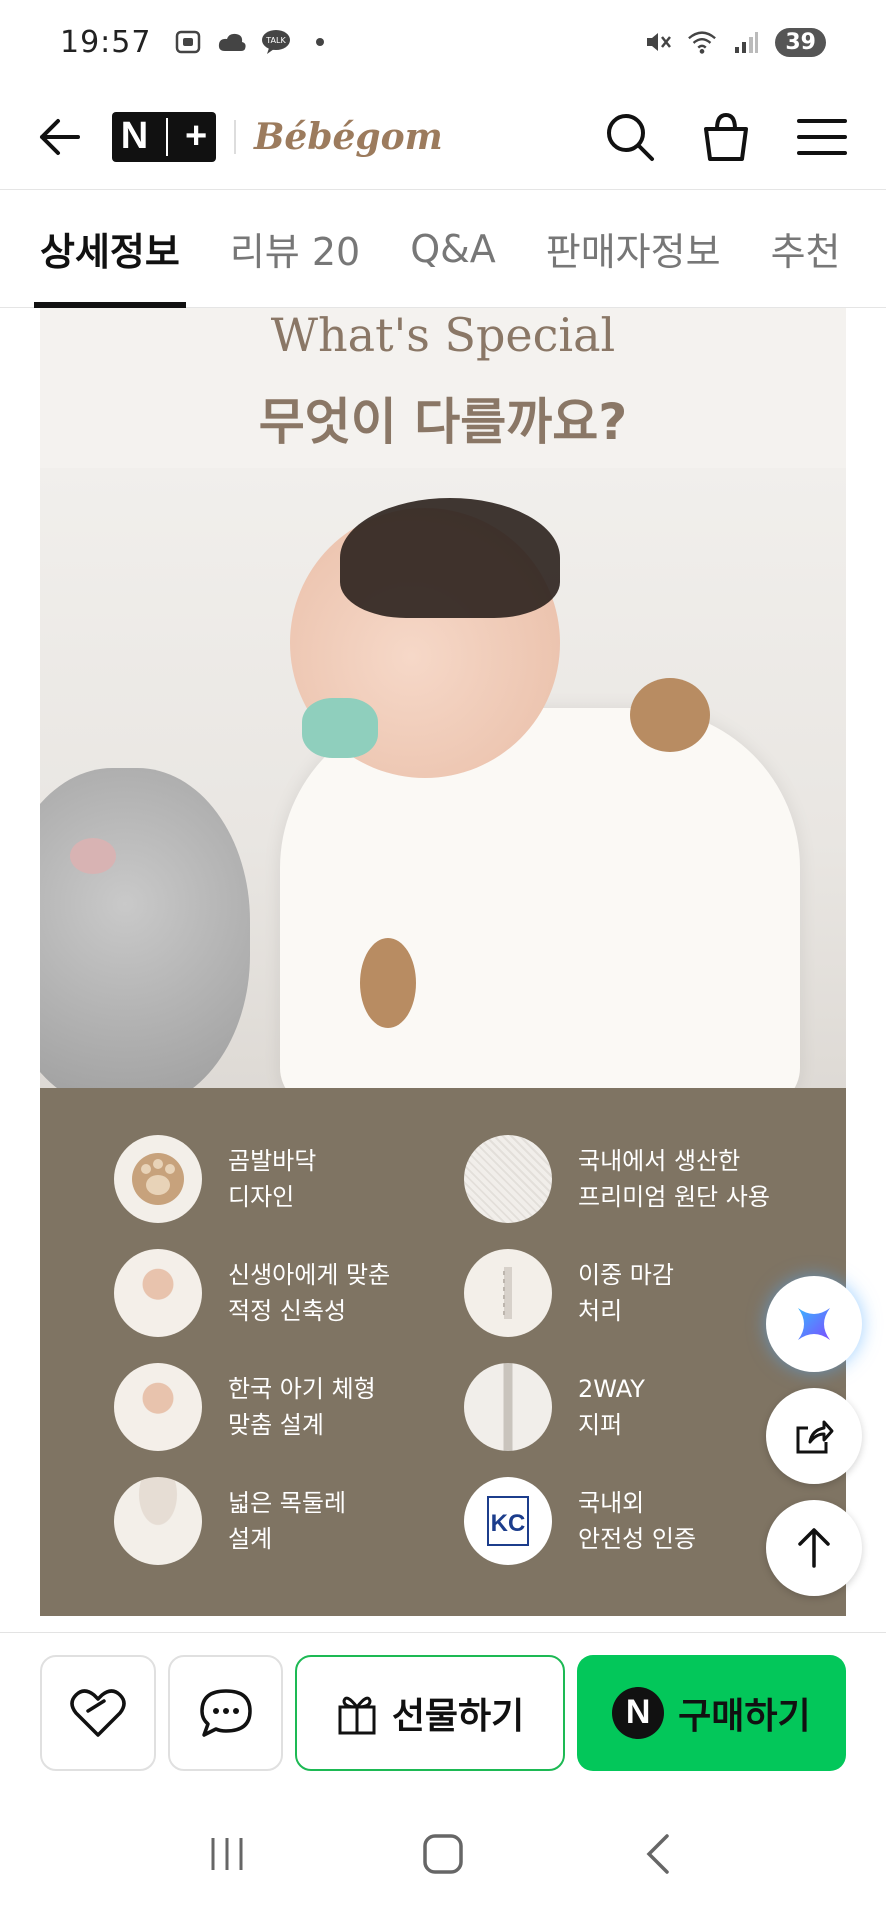 This screenshot has height=1920, width=886. I want to click on recent-apps-icon, so click(227, 1854).